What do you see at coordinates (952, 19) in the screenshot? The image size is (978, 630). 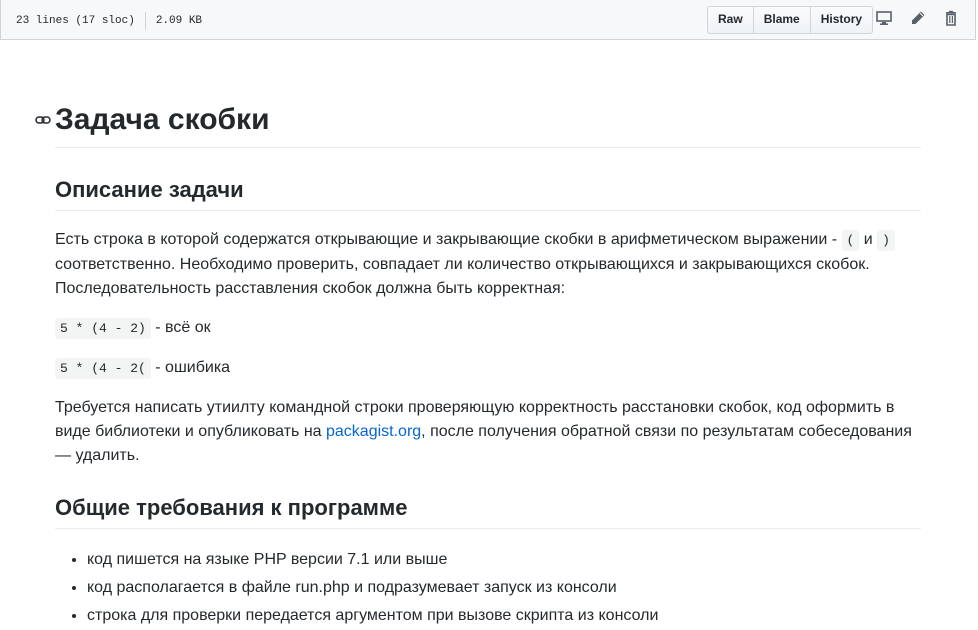 I see `trash-icon` at bounding box center [952, 19].